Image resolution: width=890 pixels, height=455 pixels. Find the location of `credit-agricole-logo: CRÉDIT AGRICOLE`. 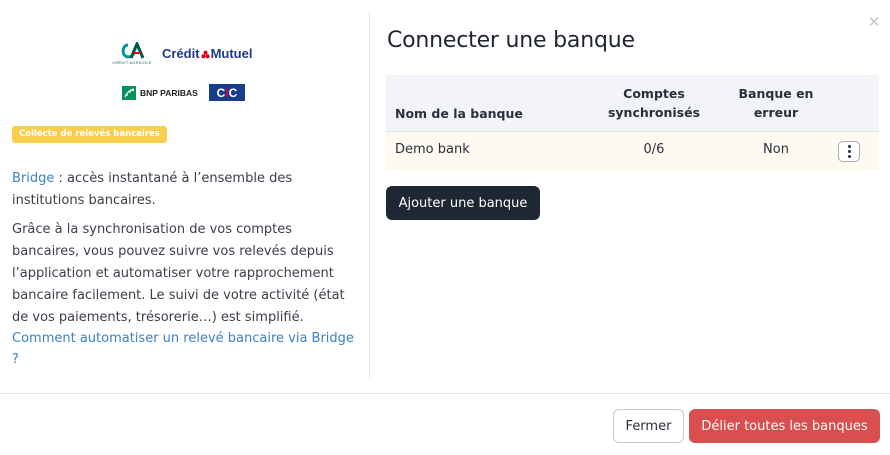

credit-agricole-logo: CRÉDIT AGRICOLE is located at coordinates (132, 55).